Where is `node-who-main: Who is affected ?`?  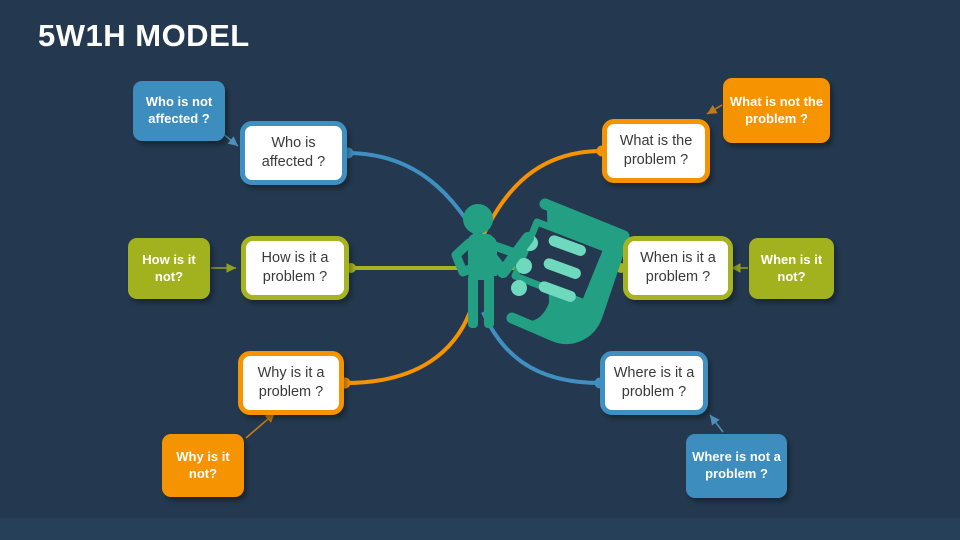
node-who-main: Who is affected ? is located at coordinates (293, 153).